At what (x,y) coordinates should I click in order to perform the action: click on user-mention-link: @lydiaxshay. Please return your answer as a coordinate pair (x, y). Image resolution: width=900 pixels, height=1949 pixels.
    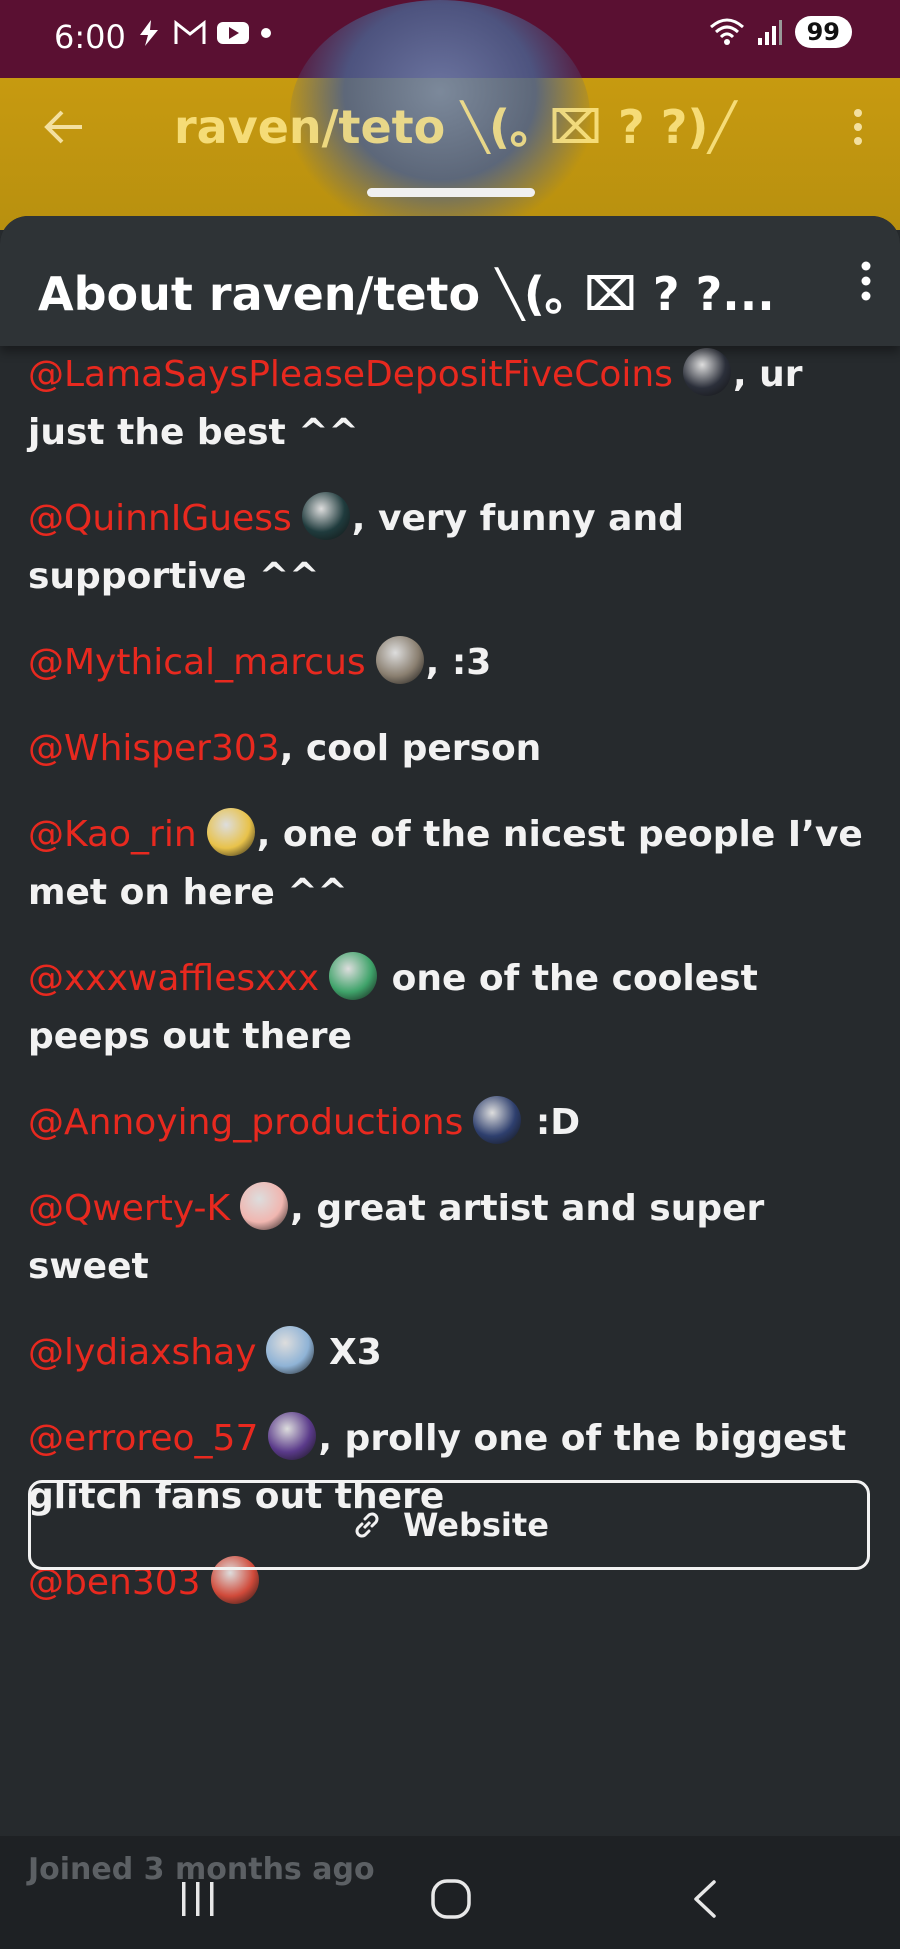
    Looking at the image, I should click on (142, 1352).